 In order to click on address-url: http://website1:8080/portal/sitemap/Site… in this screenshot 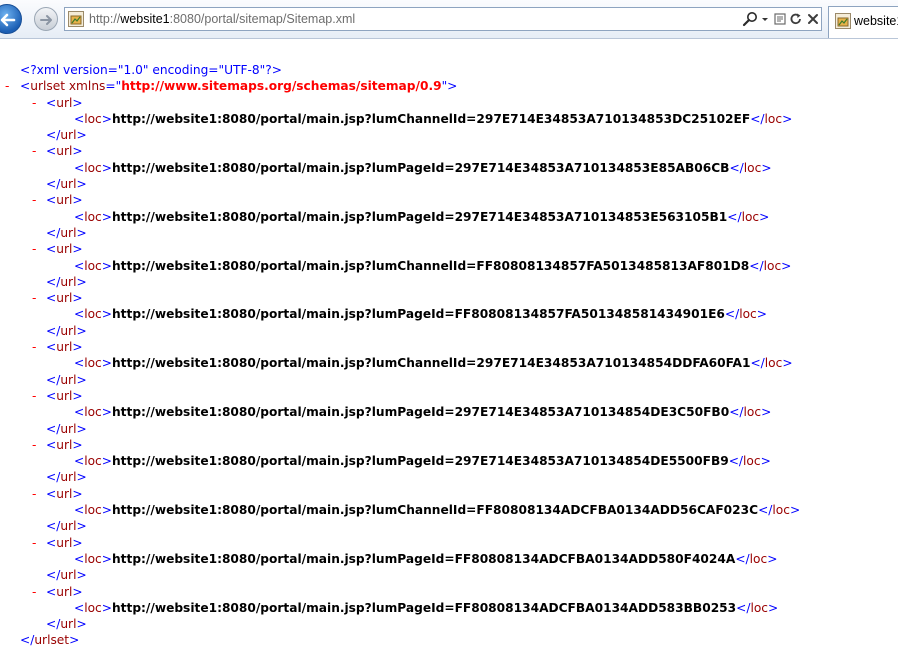, I will do `click(222, 19)`.